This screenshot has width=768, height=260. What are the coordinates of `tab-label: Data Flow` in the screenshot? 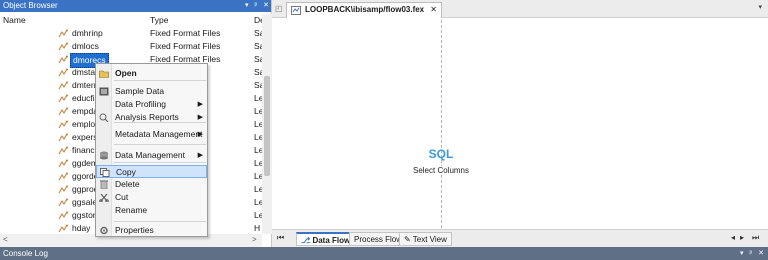 It's located at (331, 240).